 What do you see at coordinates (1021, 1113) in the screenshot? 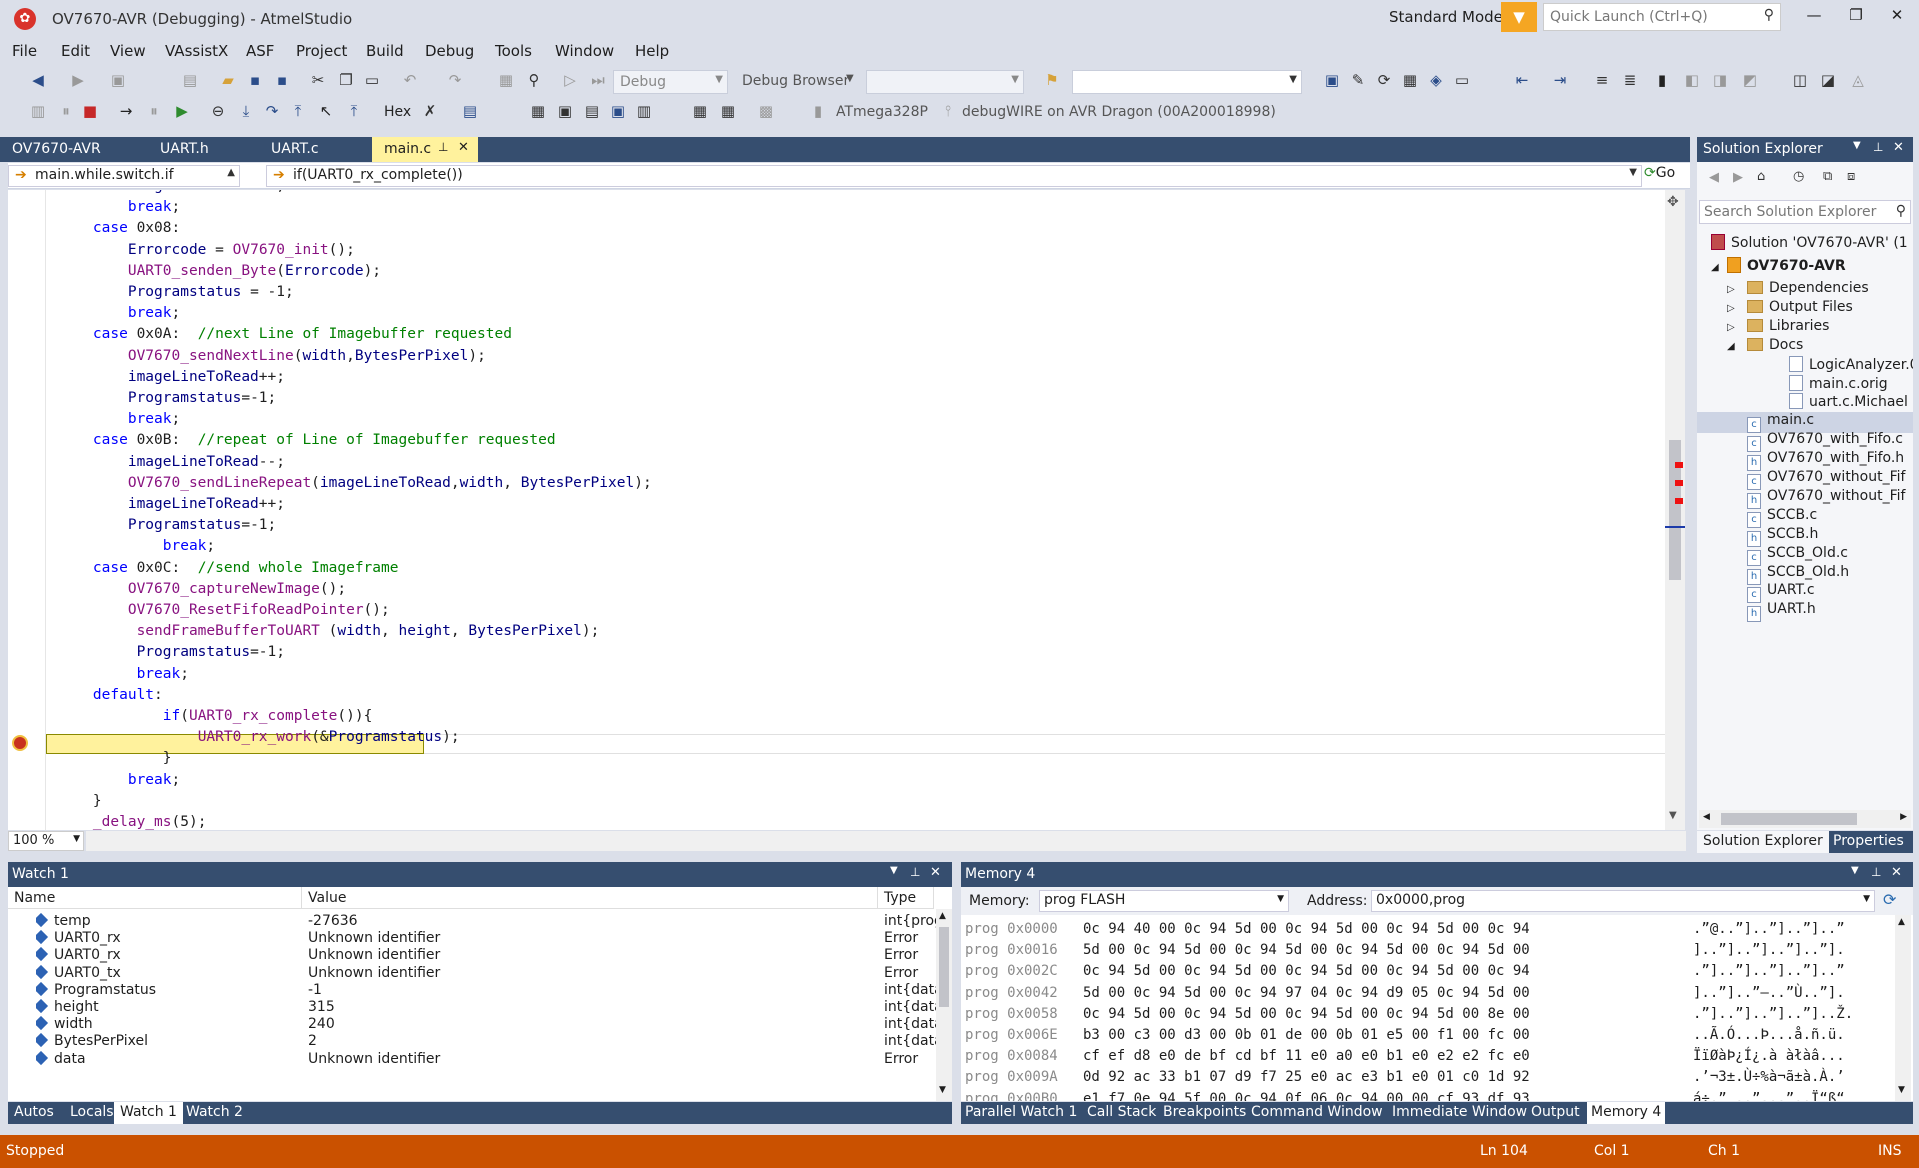
I see `tab-parallel-watch: Parallel Watch 1` at bounding box center [1021, 1113].